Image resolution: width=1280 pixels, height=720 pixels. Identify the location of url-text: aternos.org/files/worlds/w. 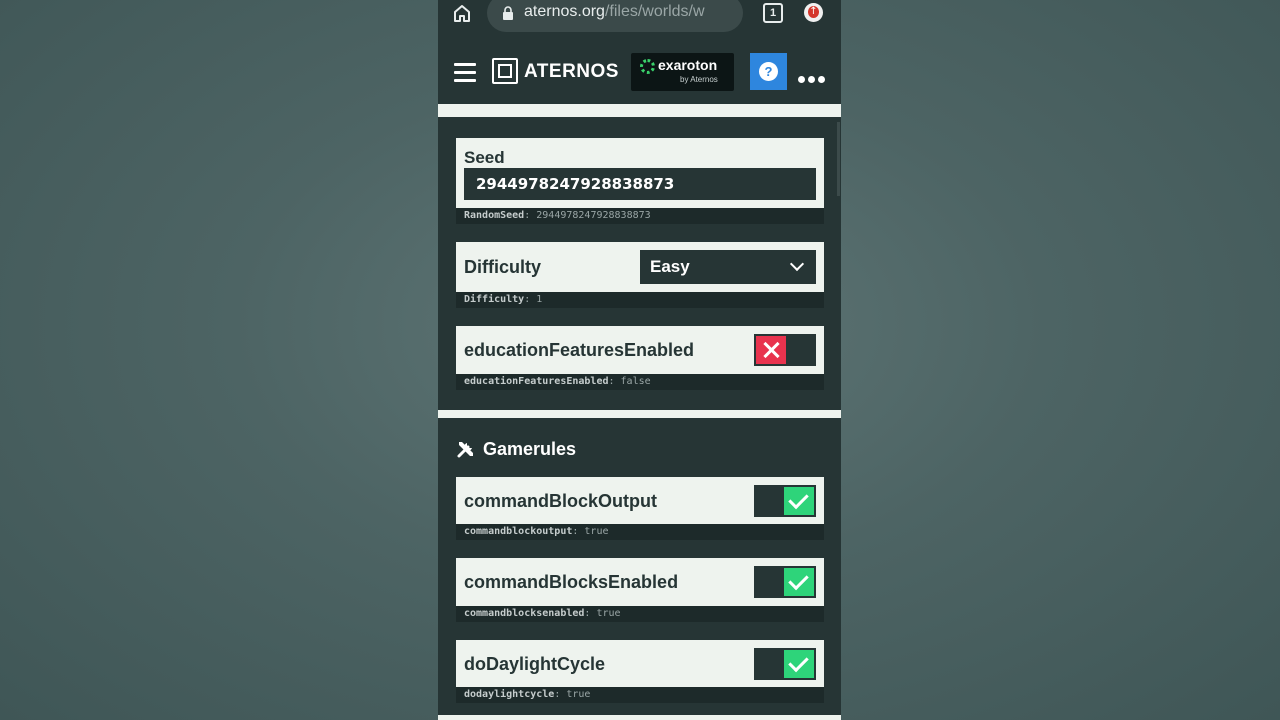
(624, 13).